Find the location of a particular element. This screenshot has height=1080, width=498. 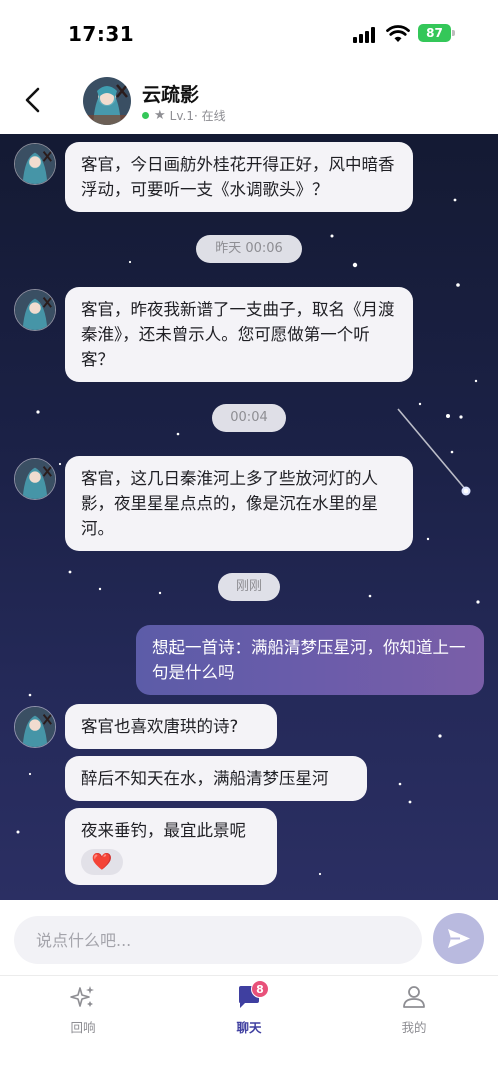

tab-label: 我的 is located at coordinates (414, 1027).